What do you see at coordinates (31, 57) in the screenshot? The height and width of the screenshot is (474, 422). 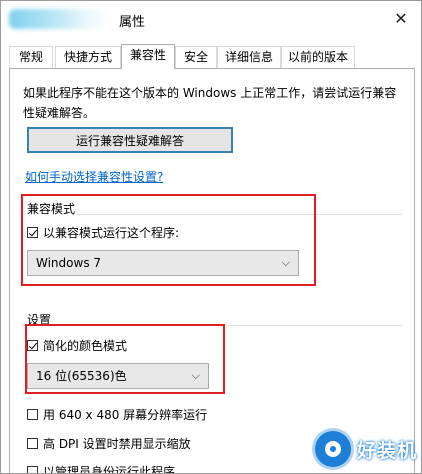 I see `tab-general: 常规` at bounding box center [31, 57].